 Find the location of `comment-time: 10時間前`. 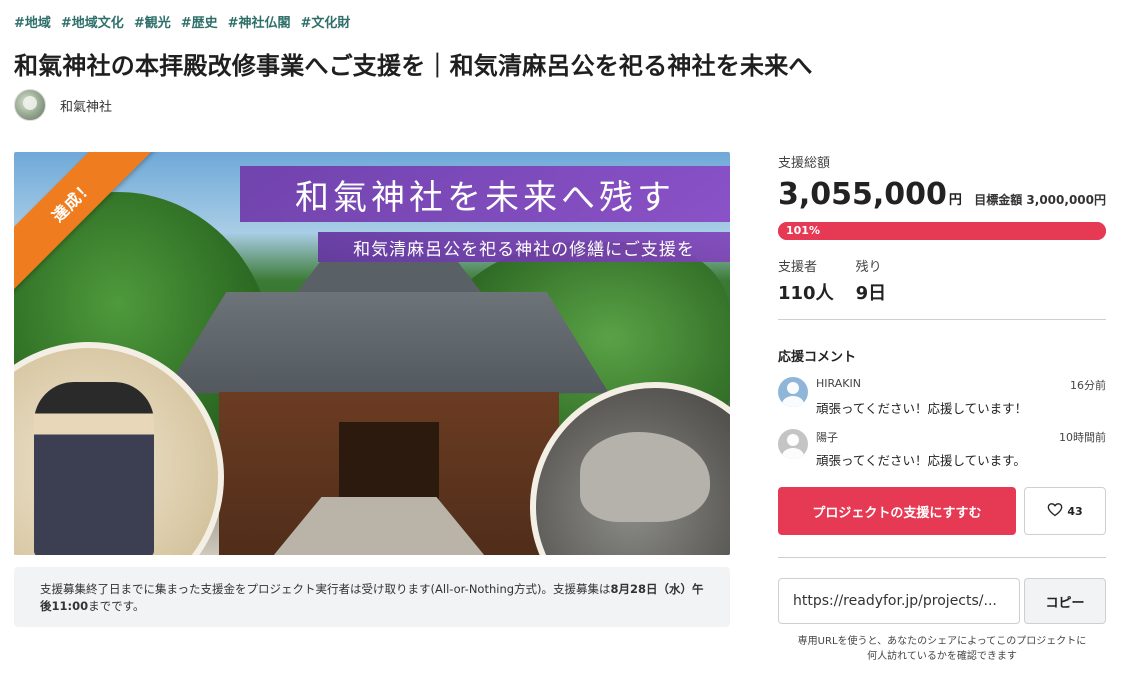

comment-time: 10時間前 is located at coordinates (1082, 437).